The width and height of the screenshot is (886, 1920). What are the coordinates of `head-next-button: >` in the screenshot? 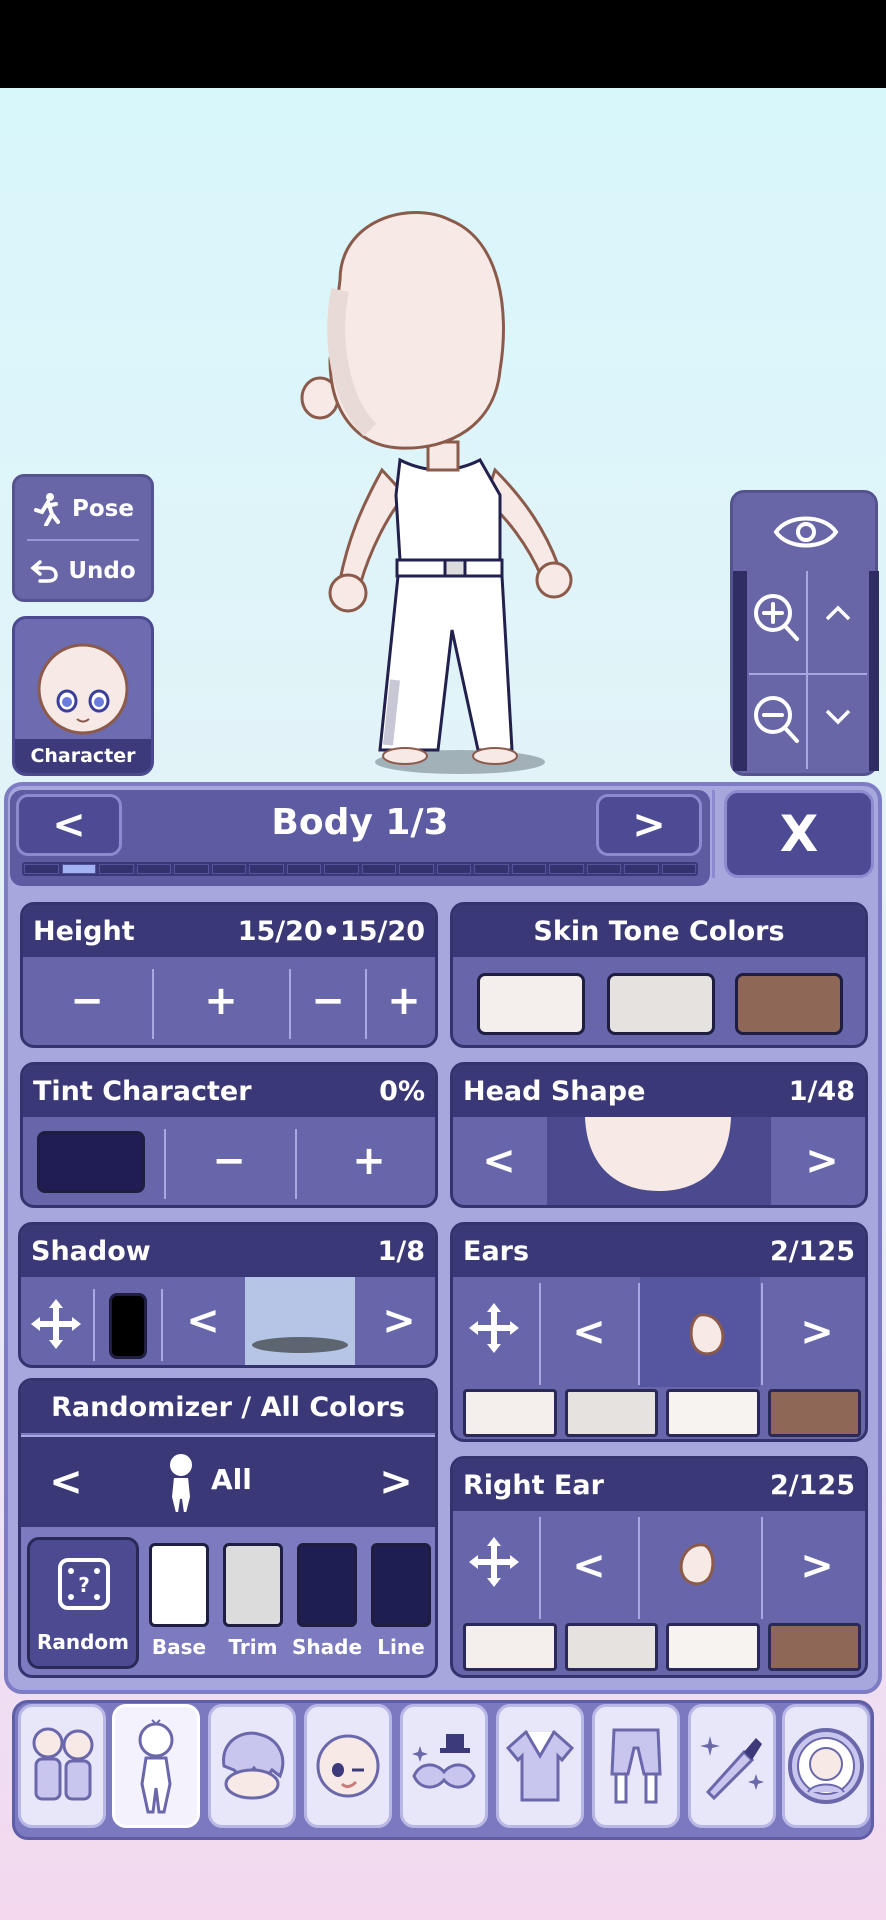 It's located at (819, 1161).